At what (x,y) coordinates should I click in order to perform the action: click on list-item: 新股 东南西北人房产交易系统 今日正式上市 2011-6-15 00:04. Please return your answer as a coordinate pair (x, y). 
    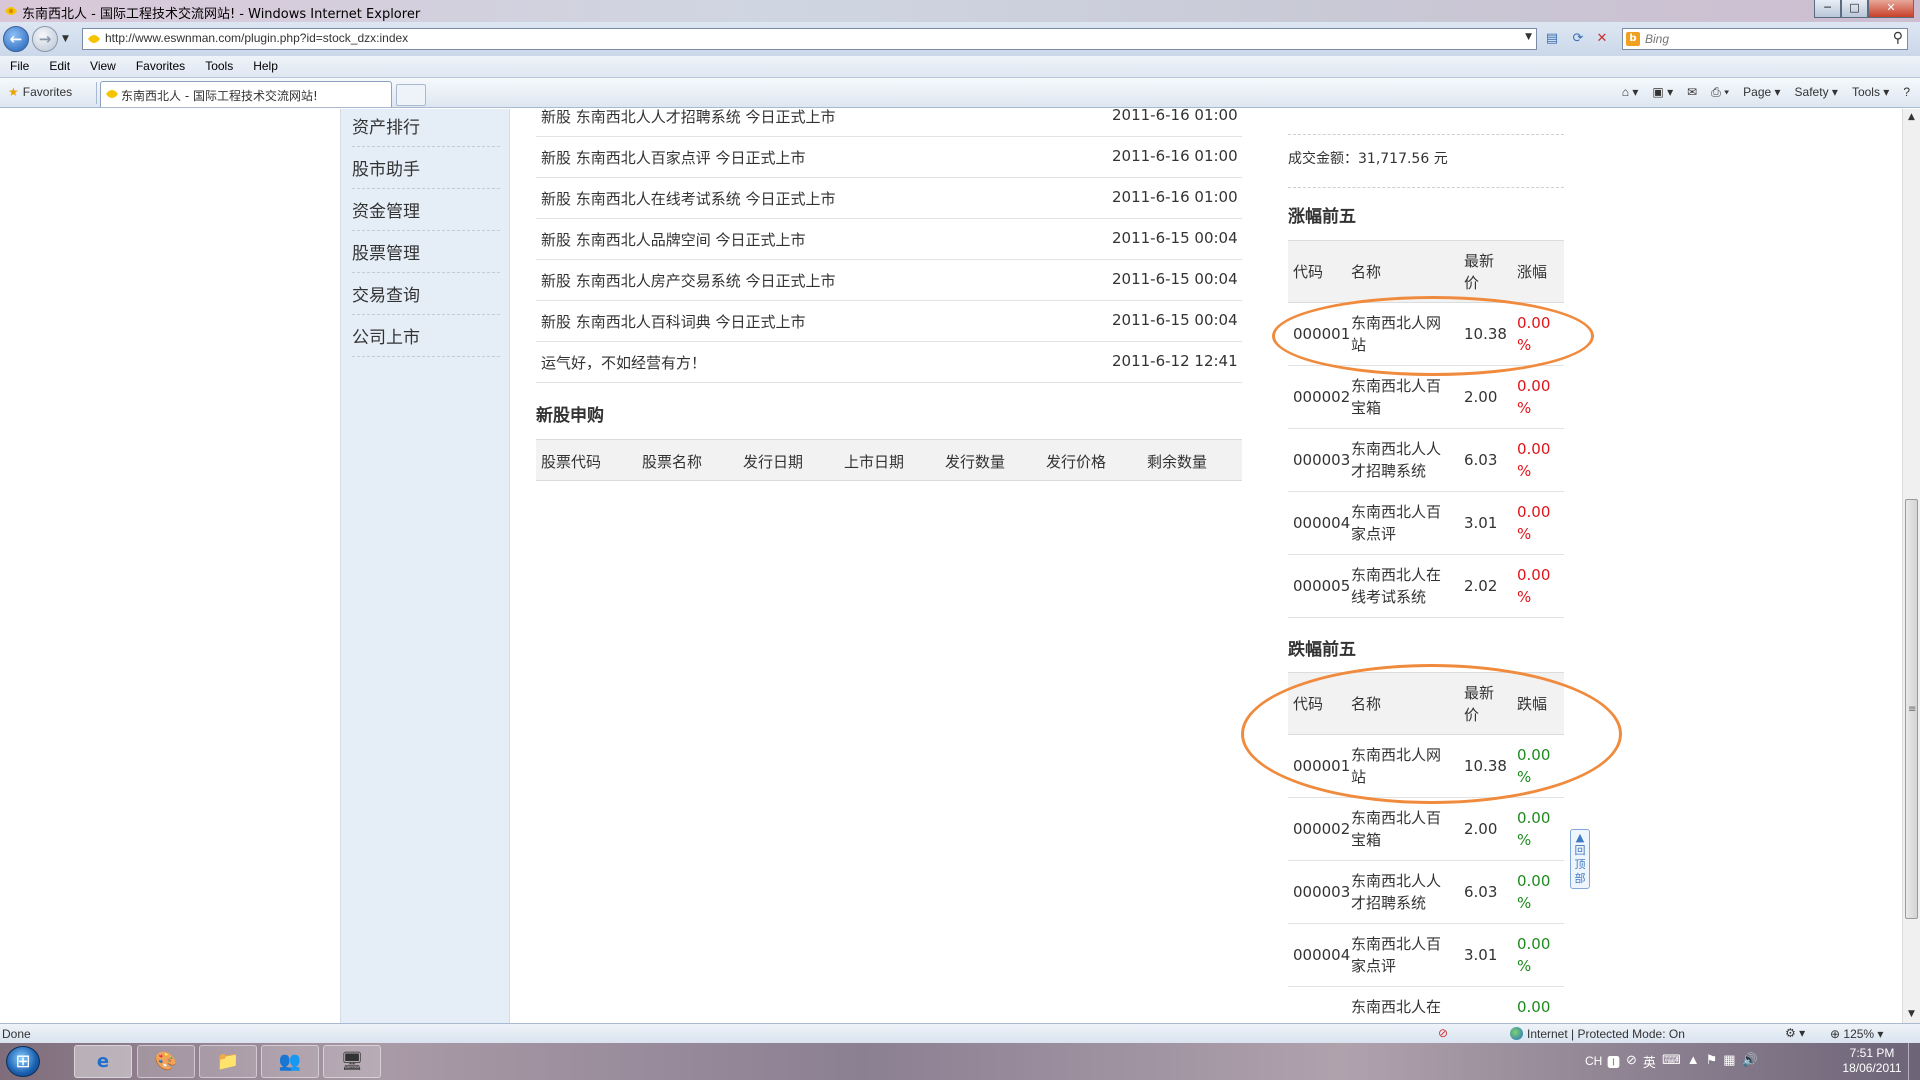
    Looking at the image, I should click on (889, 280).